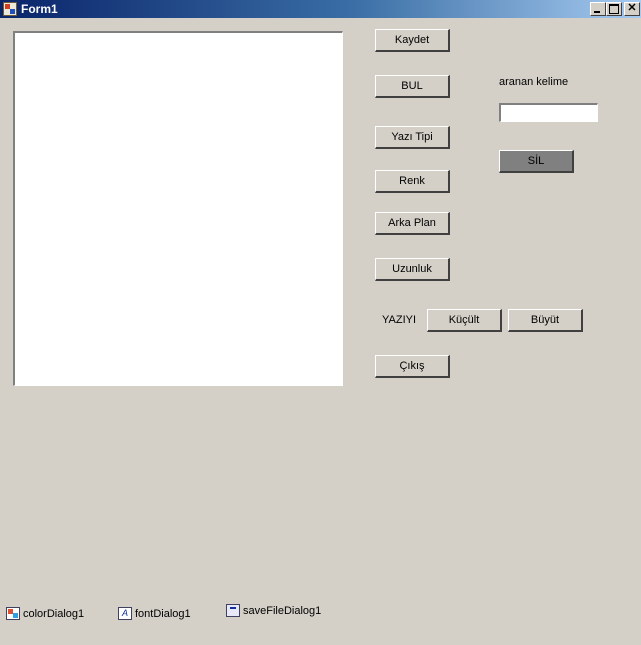  I want to click on sil-button: SİL, so click(536, 161).